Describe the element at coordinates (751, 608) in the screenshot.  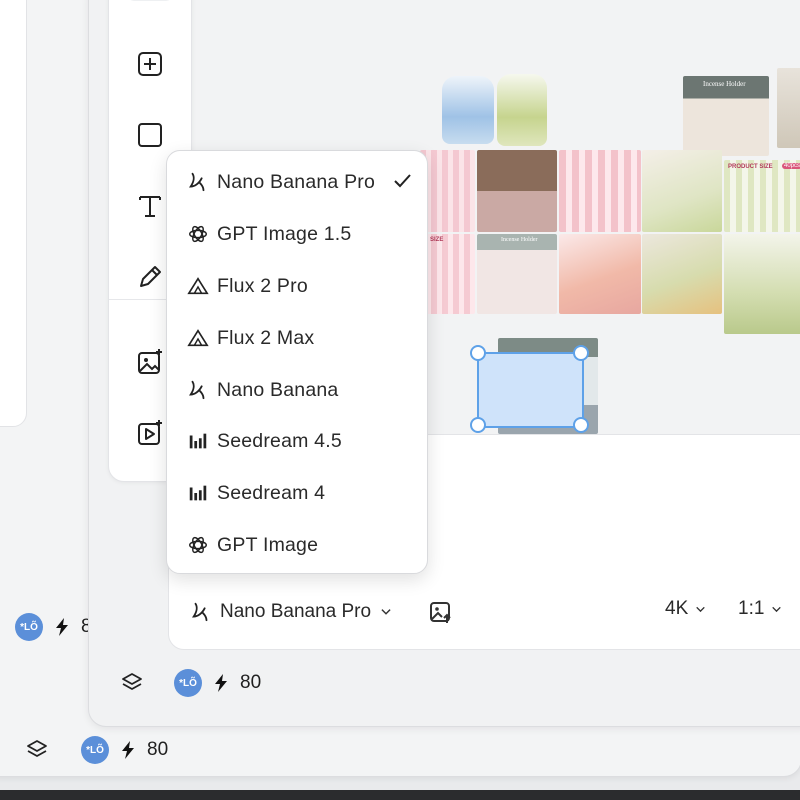
I see `aspect-ratio-label: 1:1` at that location.